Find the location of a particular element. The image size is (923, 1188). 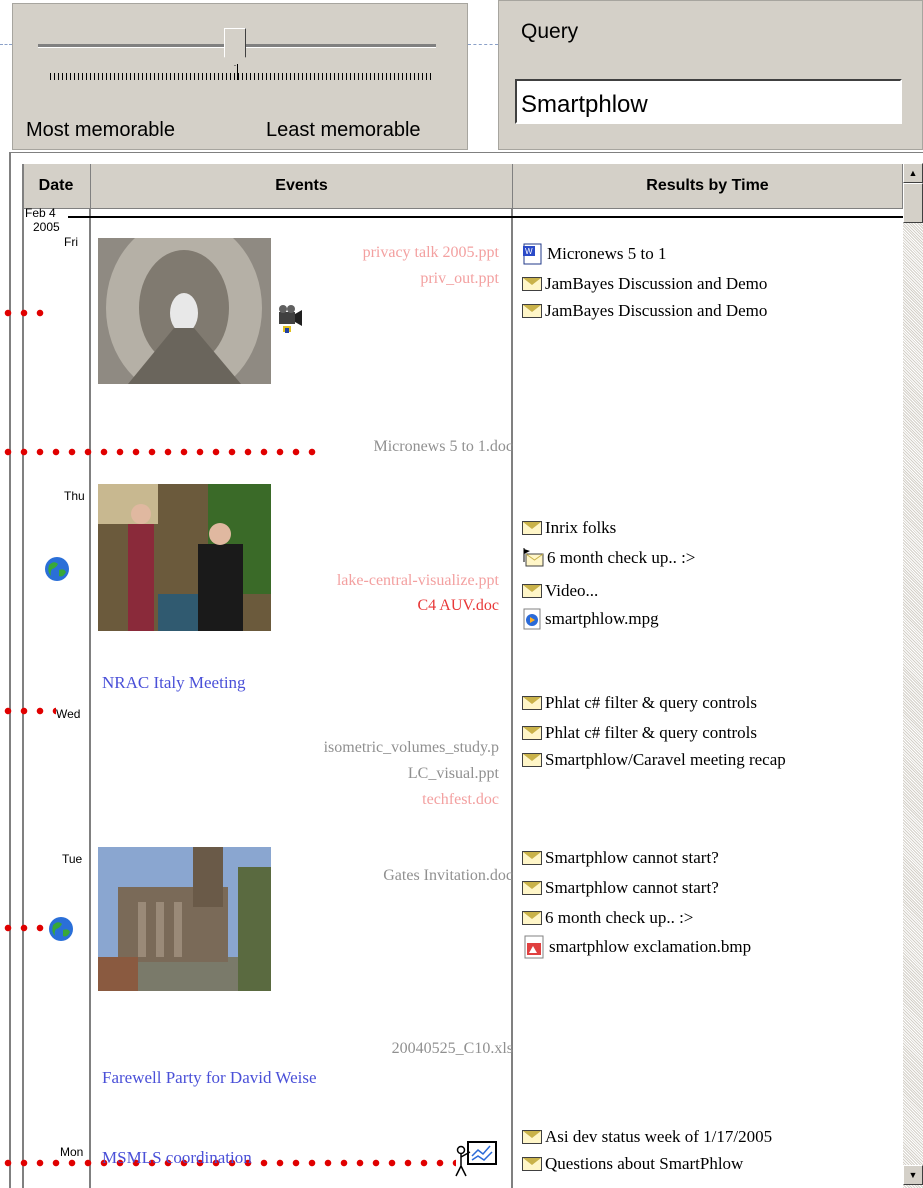

result-item: Asi dev status week of 1/17/2005 is located at coordinates (647, 1137).